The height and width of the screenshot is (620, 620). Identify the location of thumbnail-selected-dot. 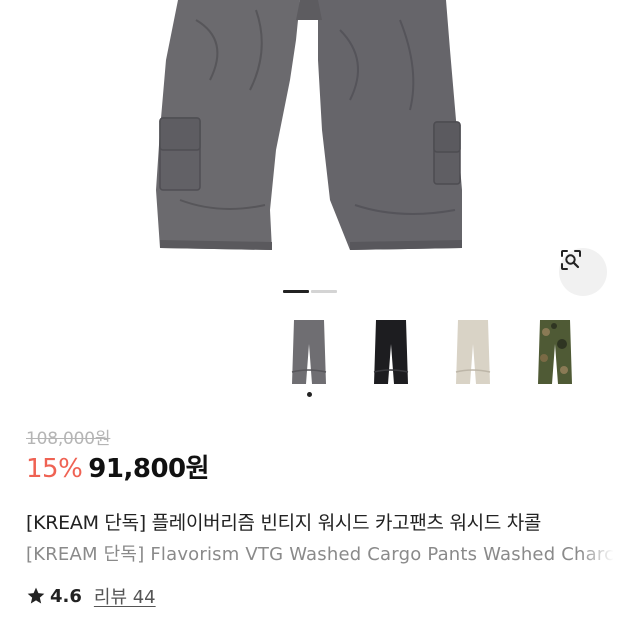
(309, 394).